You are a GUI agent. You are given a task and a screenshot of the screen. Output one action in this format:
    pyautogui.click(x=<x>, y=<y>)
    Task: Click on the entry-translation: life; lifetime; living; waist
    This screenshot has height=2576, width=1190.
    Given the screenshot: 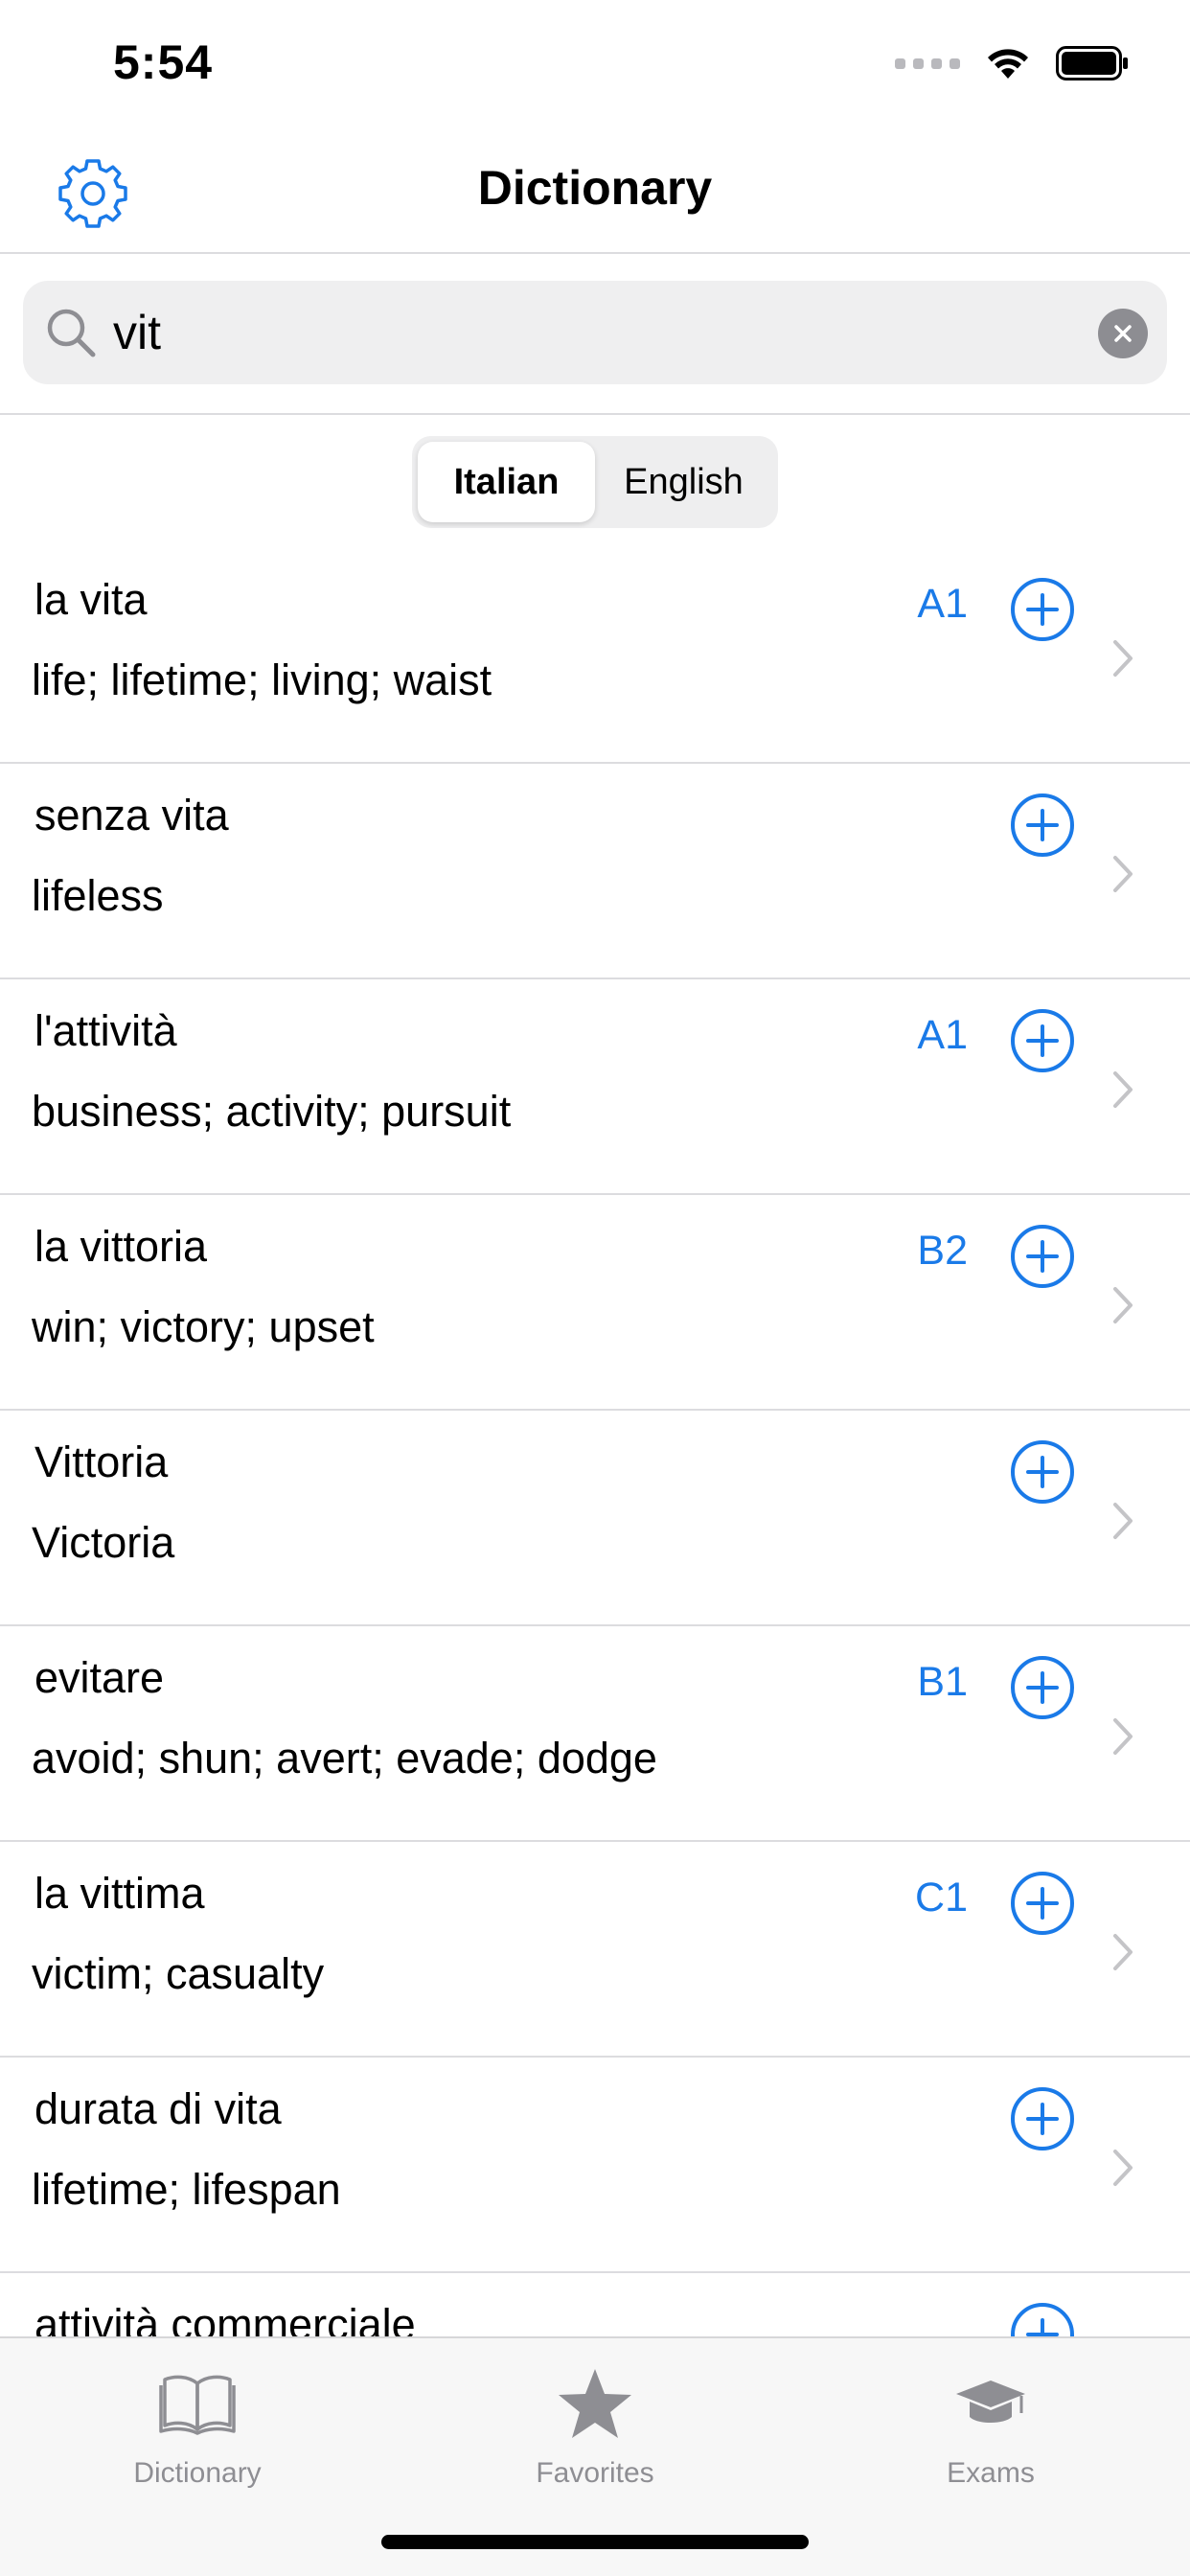 What is the action you would take?
    pyautogui.click(x=262, y=680)
    